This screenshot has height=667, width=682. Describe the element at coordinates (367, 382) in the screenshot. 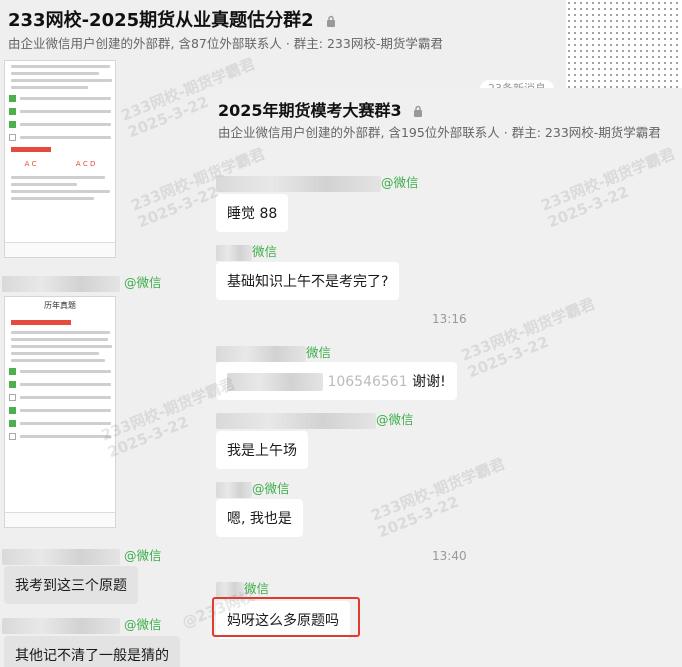

I see `phone-number-partial: 106546561` at that location.